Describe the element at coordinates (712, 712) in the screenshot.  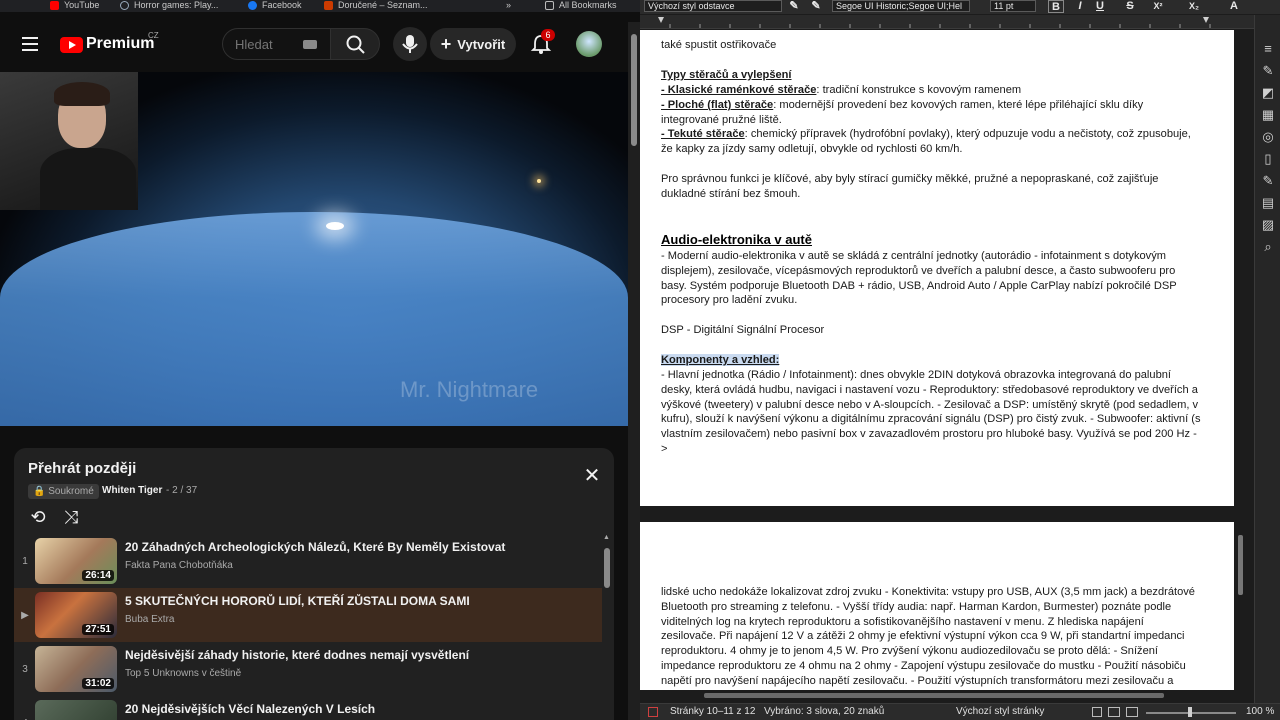
I see `page-count: Stránky 10–11 z 12` at that location.